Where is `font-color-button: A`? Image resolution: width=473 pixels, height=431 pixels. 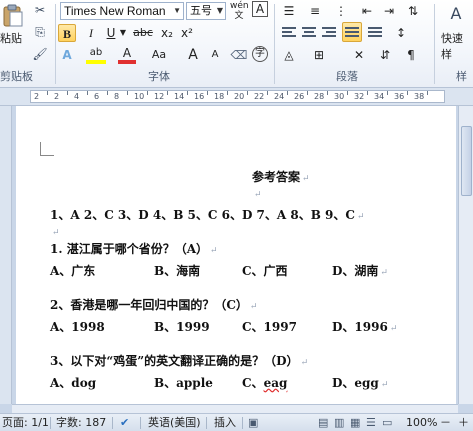 font-color-button: A is located at coordinates (127, 55).